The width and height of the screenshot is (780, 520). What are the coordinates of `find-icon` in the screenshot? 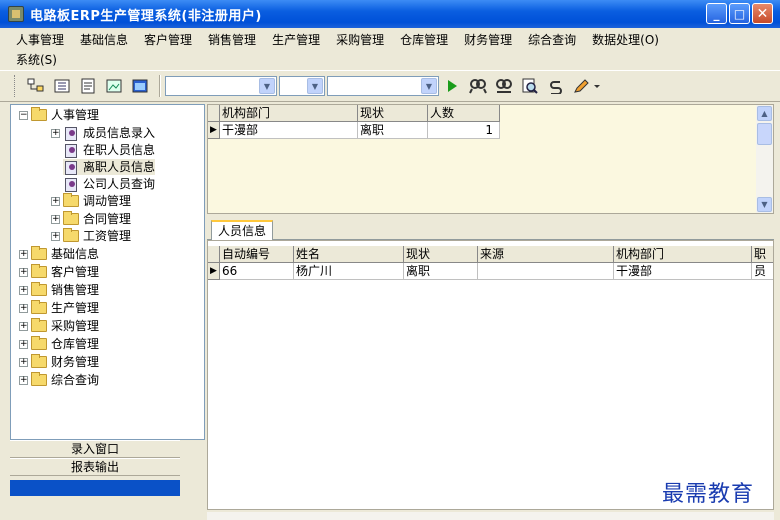 It's located at (478, 86).